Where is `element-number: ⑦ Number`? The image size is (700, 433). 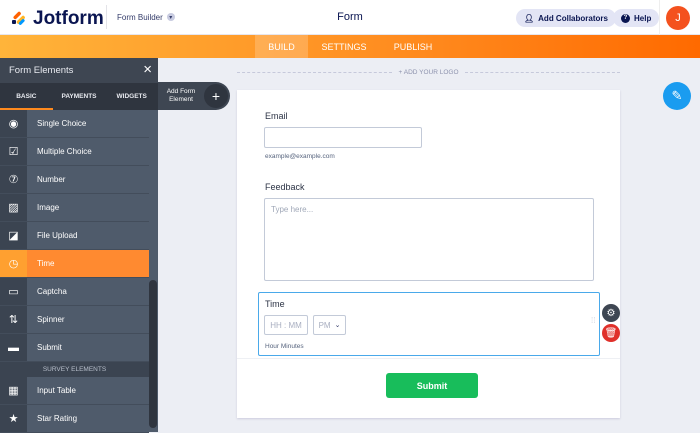 element-number: ⑦ Number is located at coordinates (74, 180).